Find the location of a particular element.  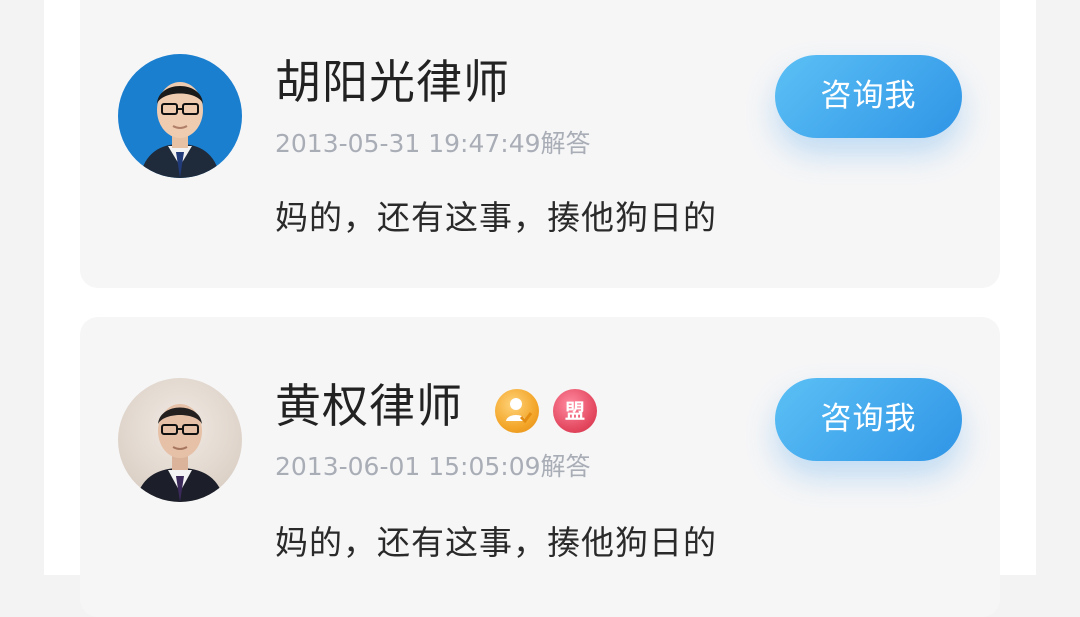

lawyer-name: 胡阳光律师 is located at coordinates (392, 82).